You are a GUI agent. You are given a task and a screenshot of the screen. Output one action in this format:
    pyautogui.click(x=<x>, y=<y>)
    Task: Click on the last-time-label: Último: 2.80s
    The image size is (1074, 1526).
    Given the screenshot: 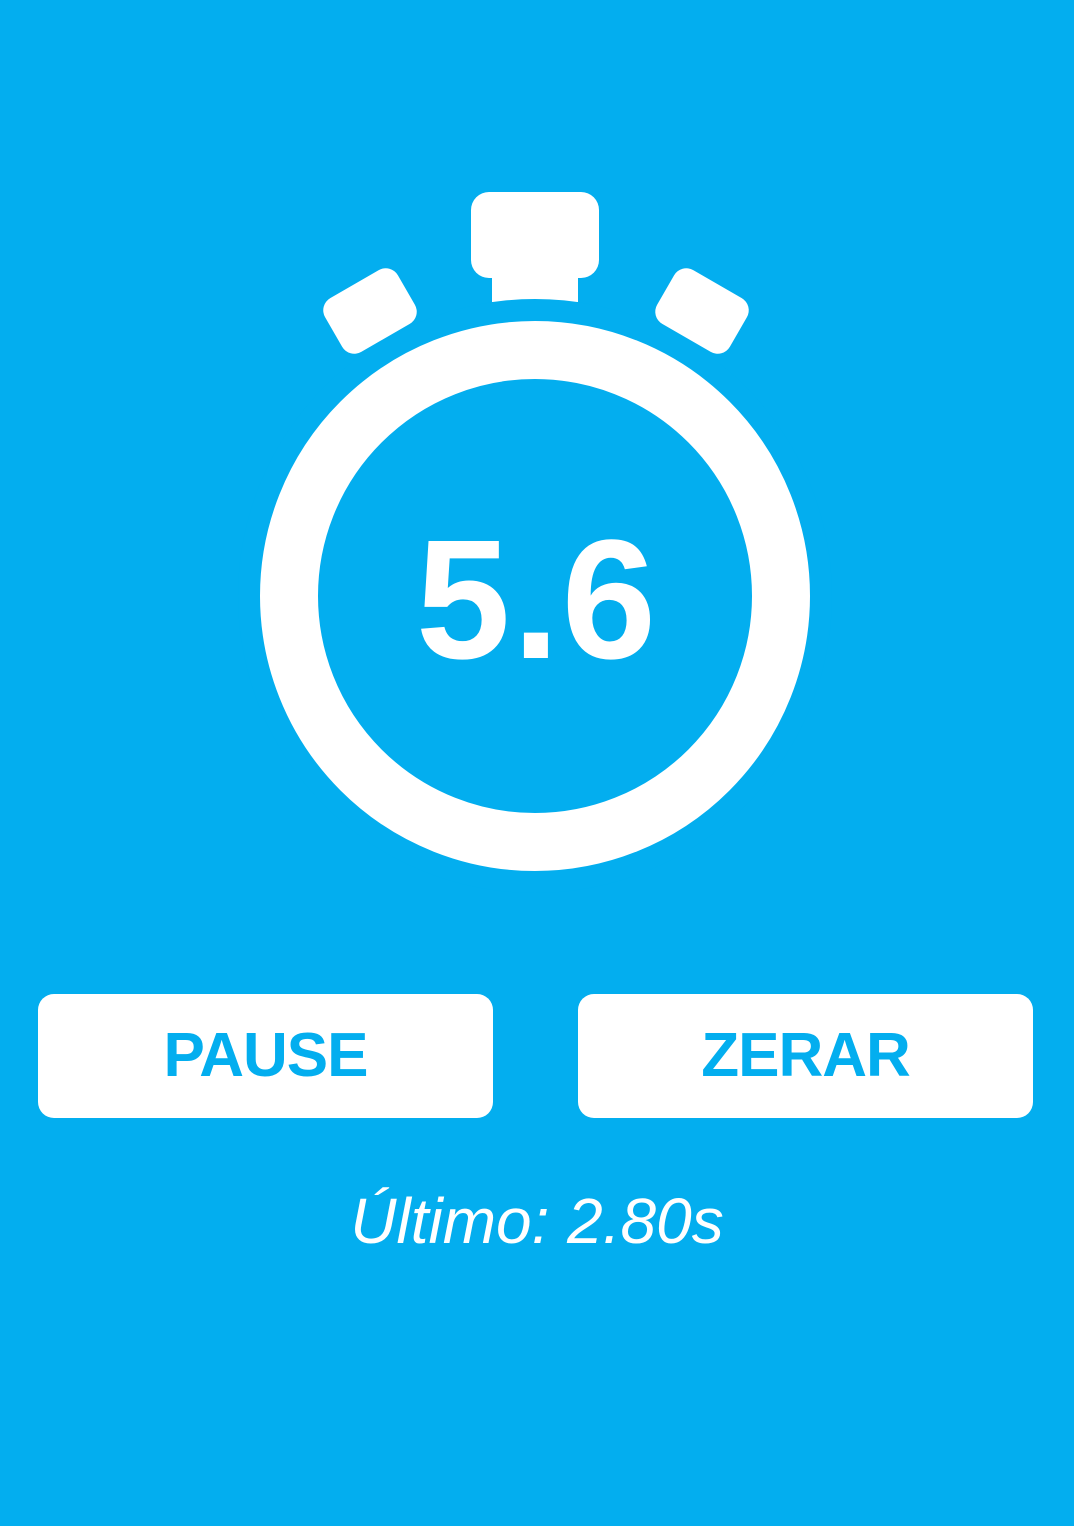 What is the action you would take?
    pyautogui.click(x=537, y=1221)
    